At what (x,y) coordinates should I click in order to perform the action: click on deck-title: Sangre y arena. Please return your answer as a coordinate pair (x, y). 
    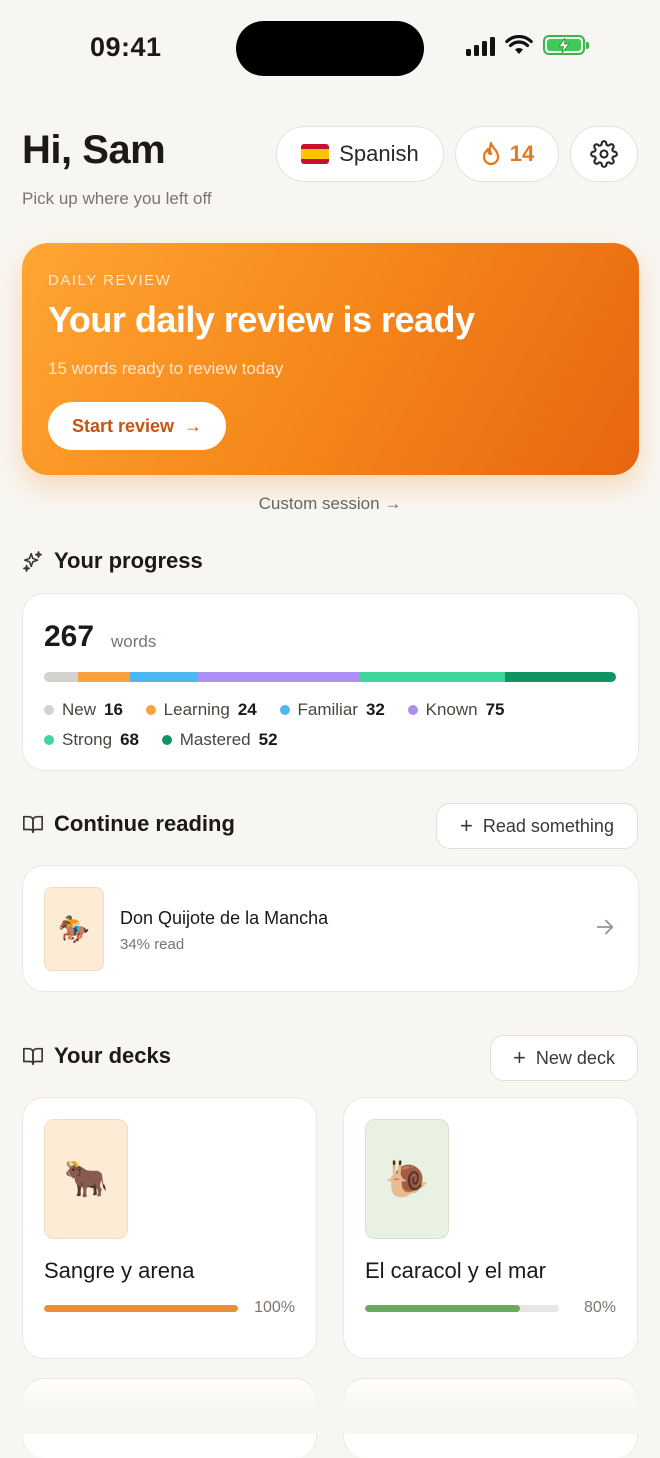
    Looking at the image, I should click on (119, 1270).